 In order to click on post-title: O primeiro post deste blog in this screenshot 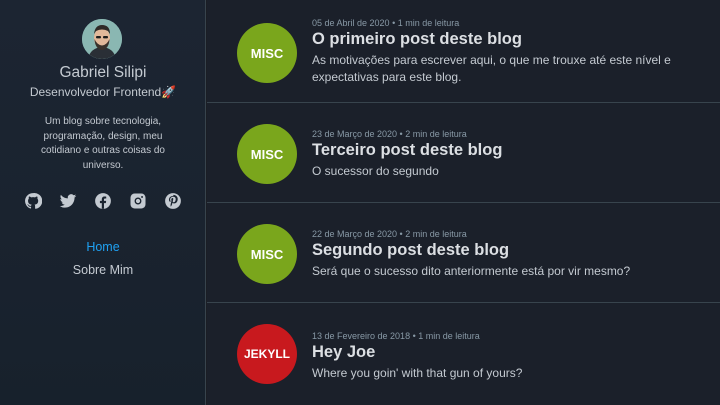, I will do `click(417, 39)`.